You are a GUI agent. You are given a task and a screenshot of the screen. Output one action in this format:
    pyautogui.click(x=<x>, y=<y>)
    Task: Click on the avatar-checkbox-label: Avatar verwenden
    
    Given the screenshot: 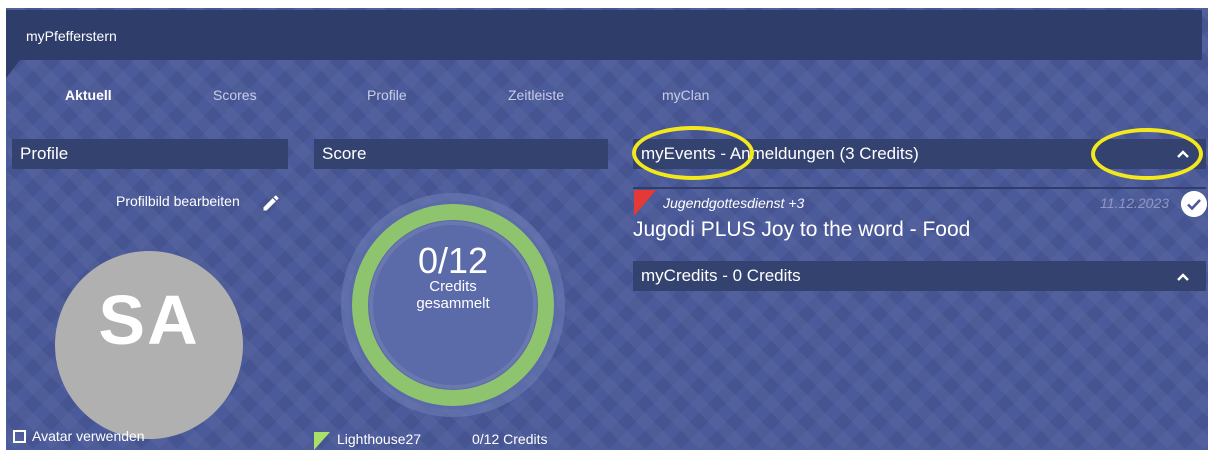 What is the action you would take?
    pyautogui.click(x=88, y=436)
    